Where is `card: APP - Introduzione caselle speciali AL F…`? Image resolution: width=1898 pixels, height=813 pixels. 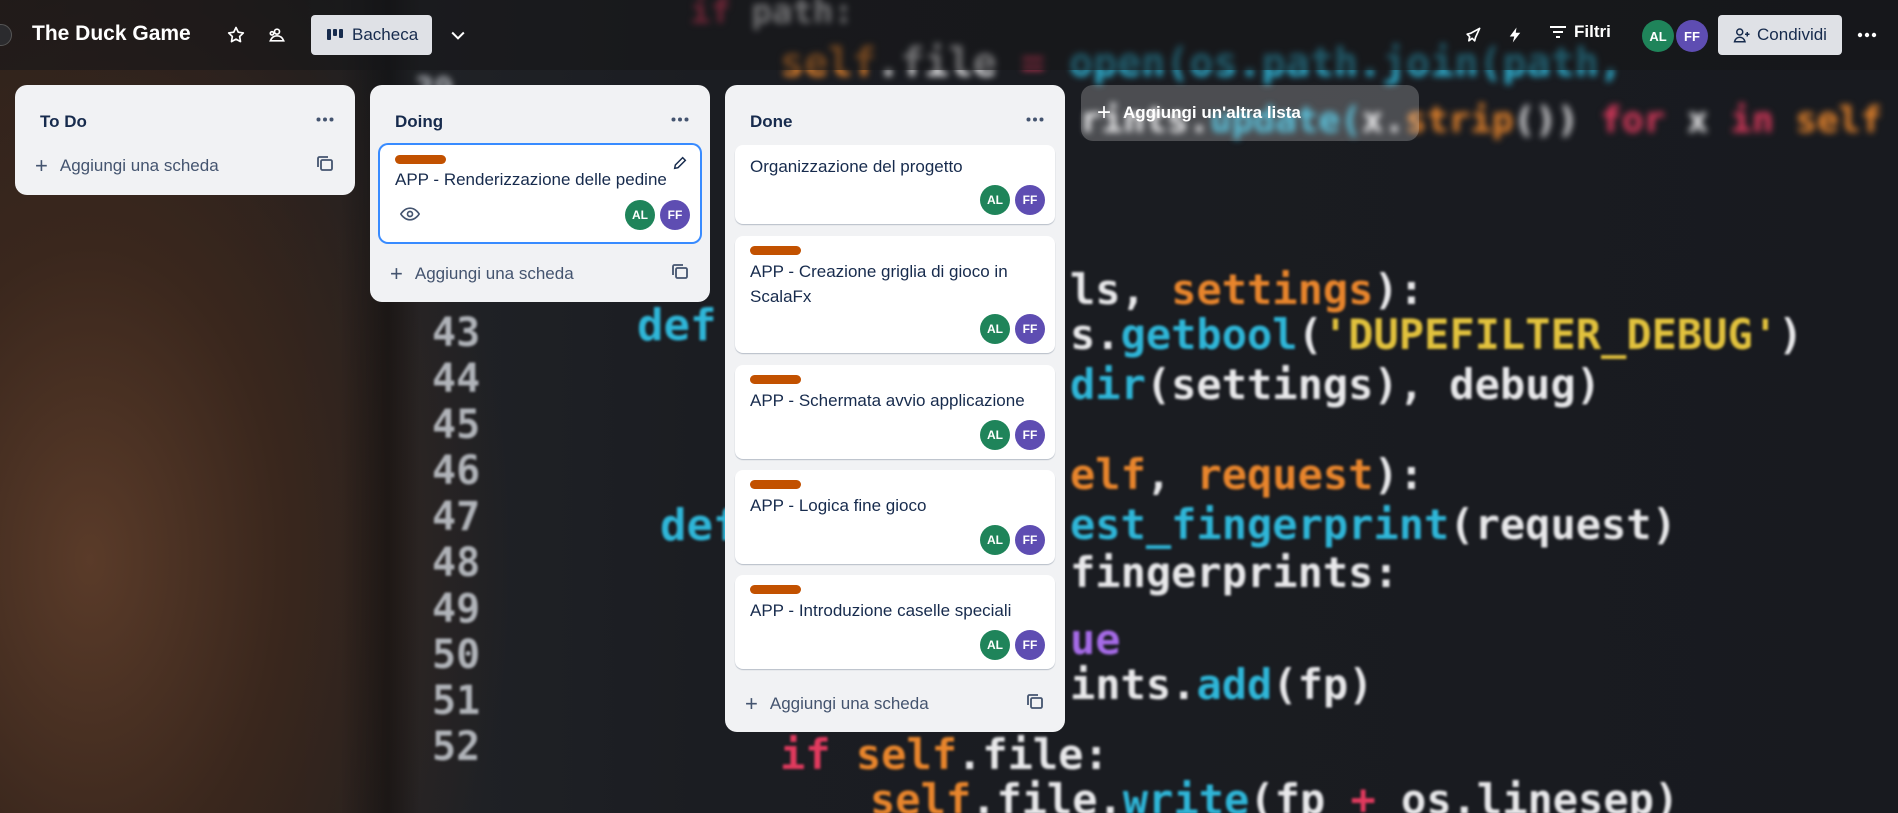 card: APP - Introduzione caselle speciali AL F… is located at coordinates (895, 622).